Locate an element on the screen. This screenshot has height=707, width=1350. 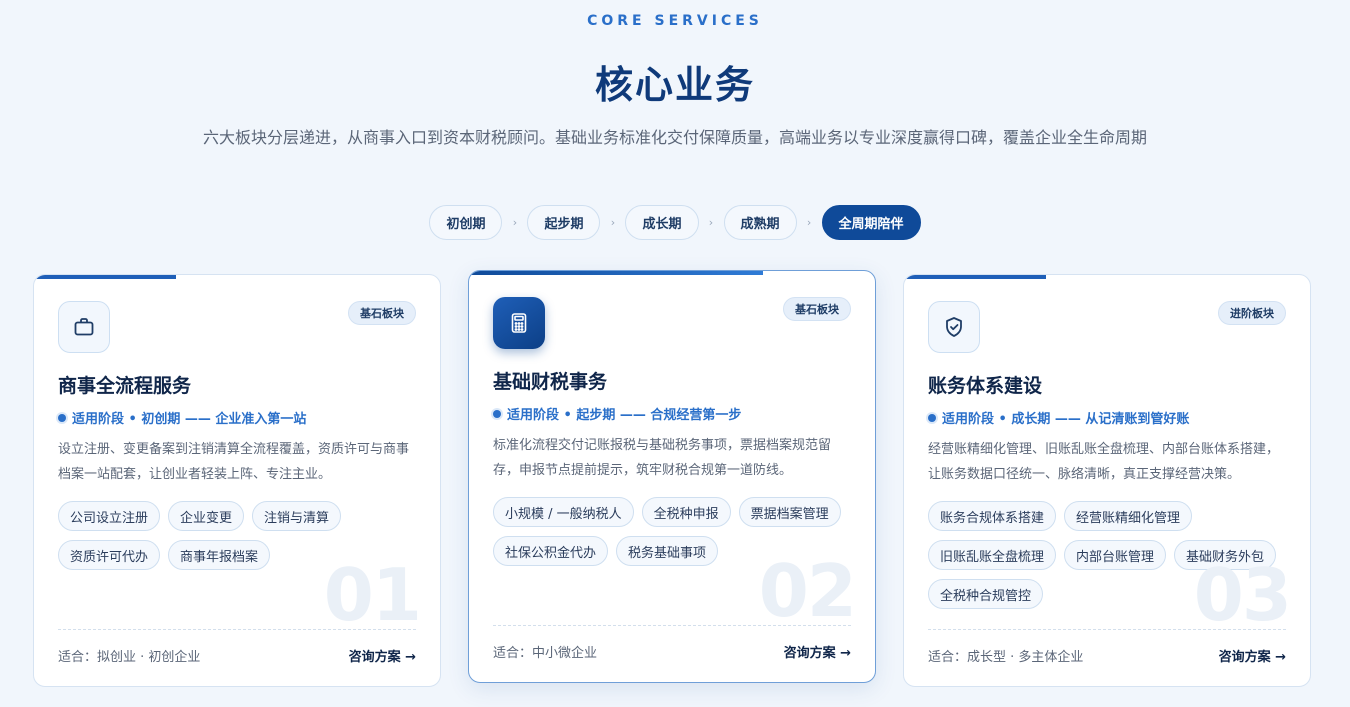
service-tag: 企业变更 is located at coordinates (206, 516).